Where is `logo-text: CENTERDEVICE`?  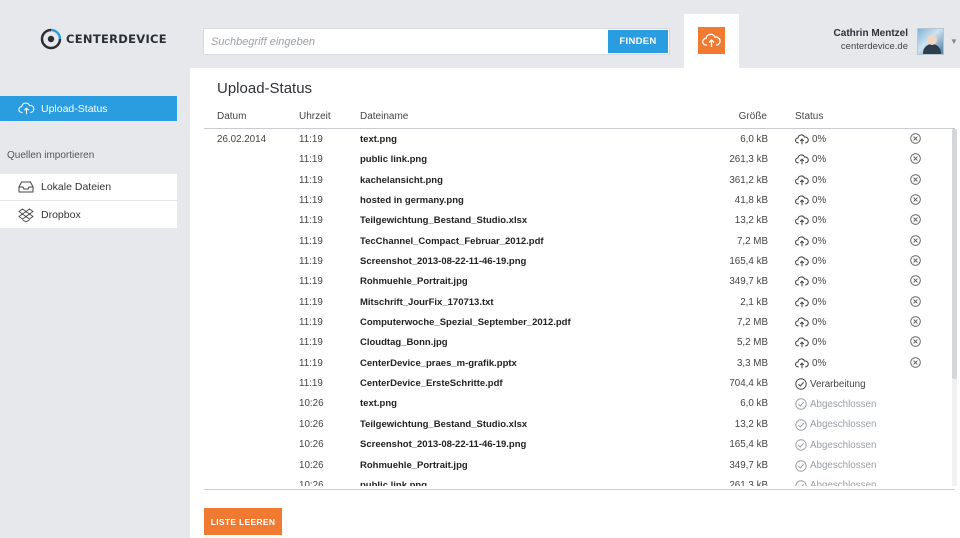
logo-text: CENTERDEVICE is located at coordinates (116, 39).